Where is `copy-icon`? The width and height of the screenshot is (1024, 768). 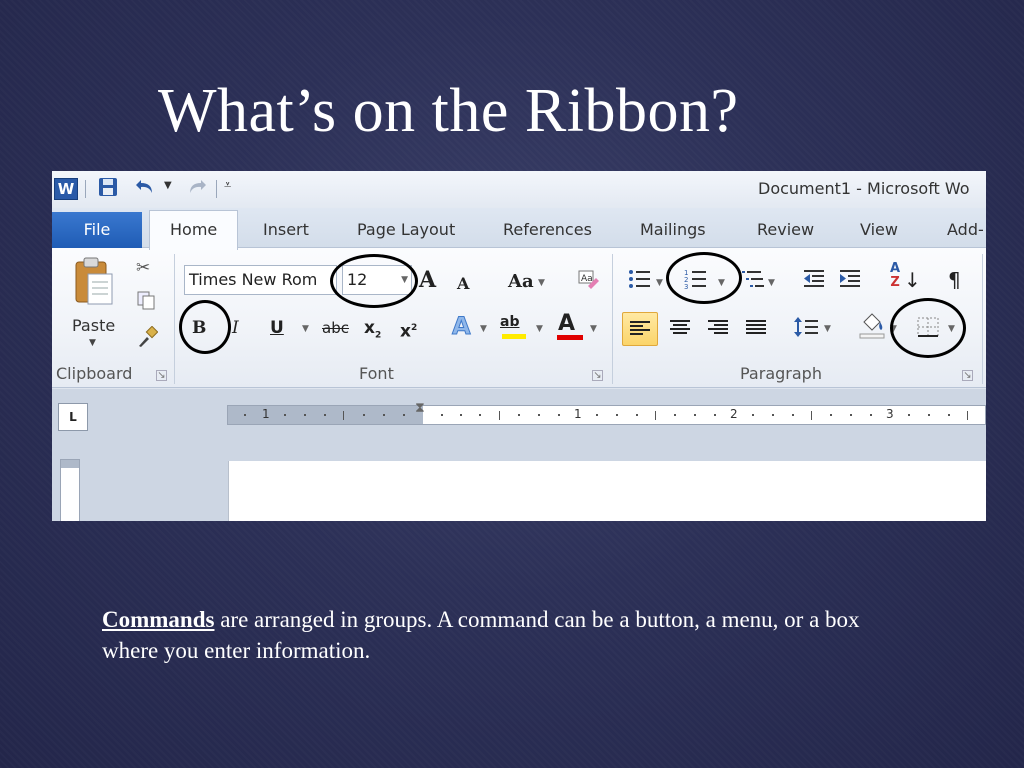 copy-icon is located at coordinates (146, 302).